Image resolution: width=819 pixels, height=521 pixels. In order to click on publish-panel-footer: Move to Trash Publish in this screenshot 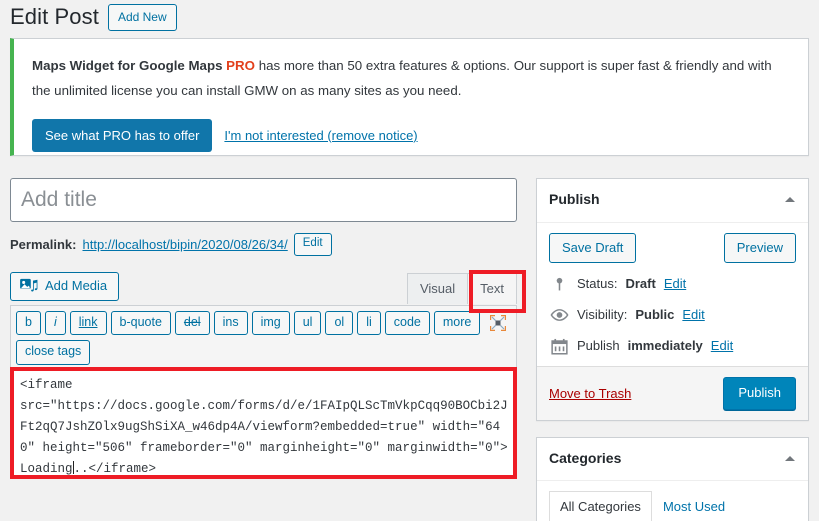, I will do `click(672, 393)`.